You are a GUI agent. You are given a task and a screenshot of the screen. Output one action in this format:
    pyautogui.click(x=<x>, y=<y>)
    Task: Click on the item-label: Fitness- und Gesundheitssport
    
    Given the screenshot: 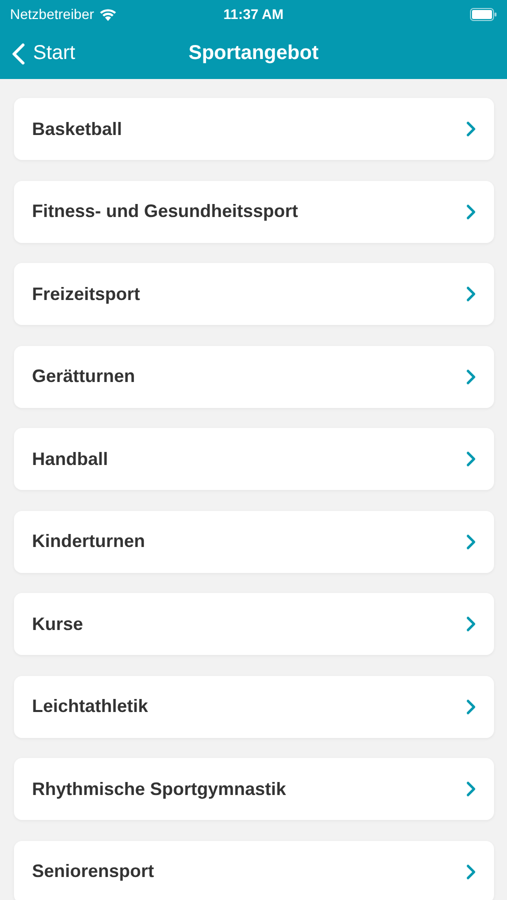 What is the action you would take?
    pyautogui.click(x=165, y=211)
    